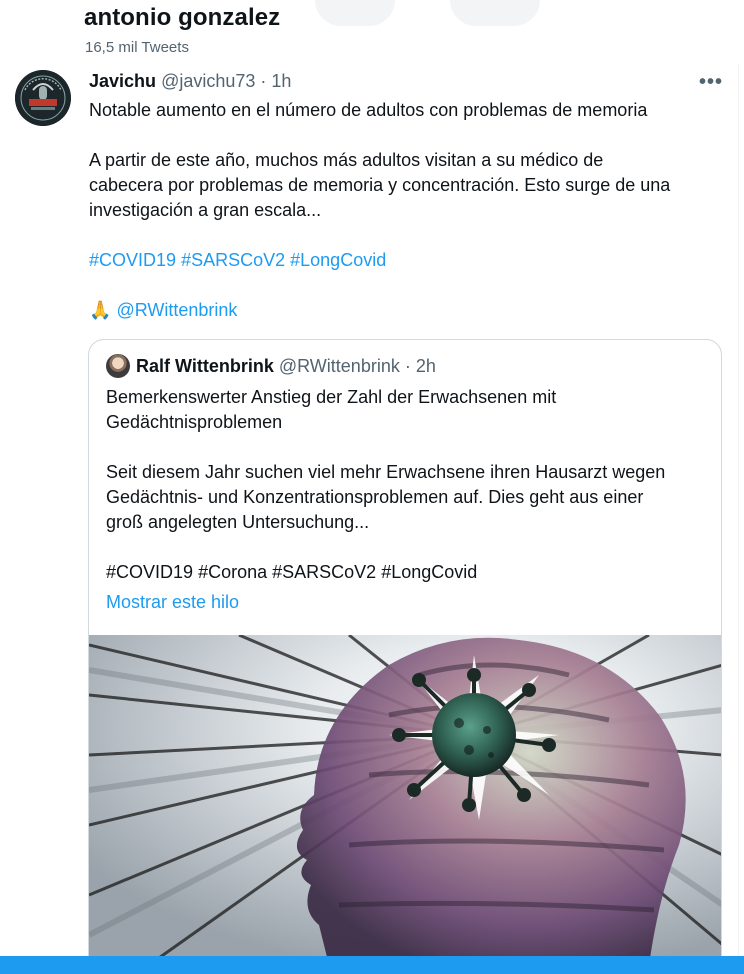 The height and width of the screenshot is (974, 744). I want to click on show-thread-link: Mostrar este hilo, so click(172, 602).